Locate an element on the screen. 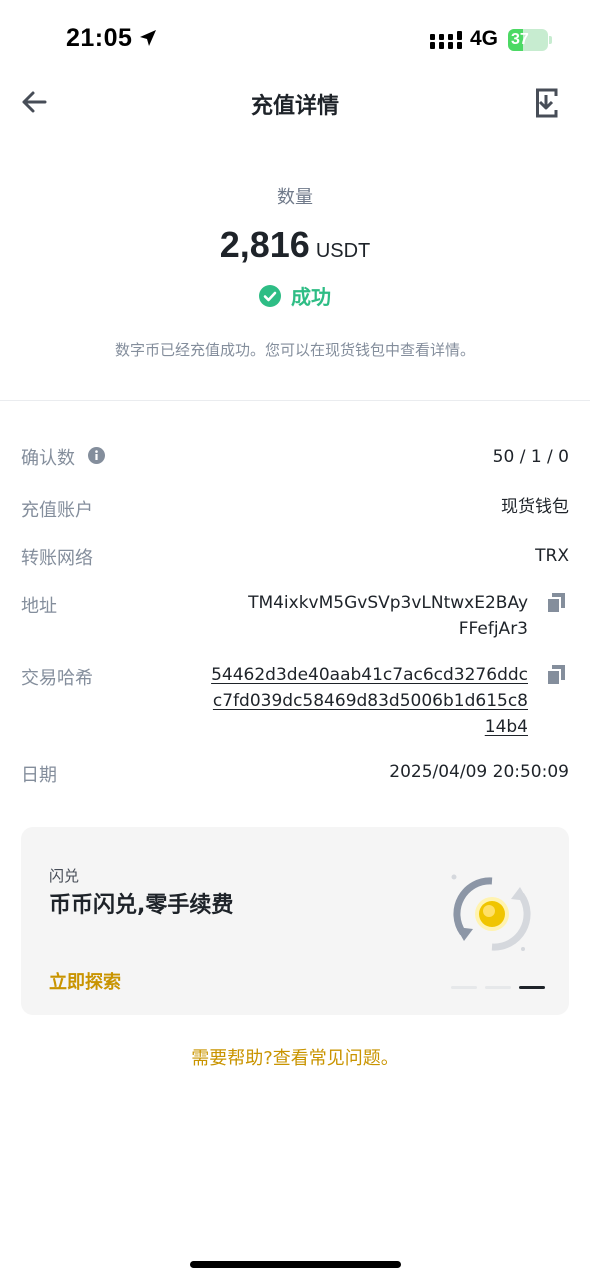  status-time: 21:05 is located at coordinates (99, 38).